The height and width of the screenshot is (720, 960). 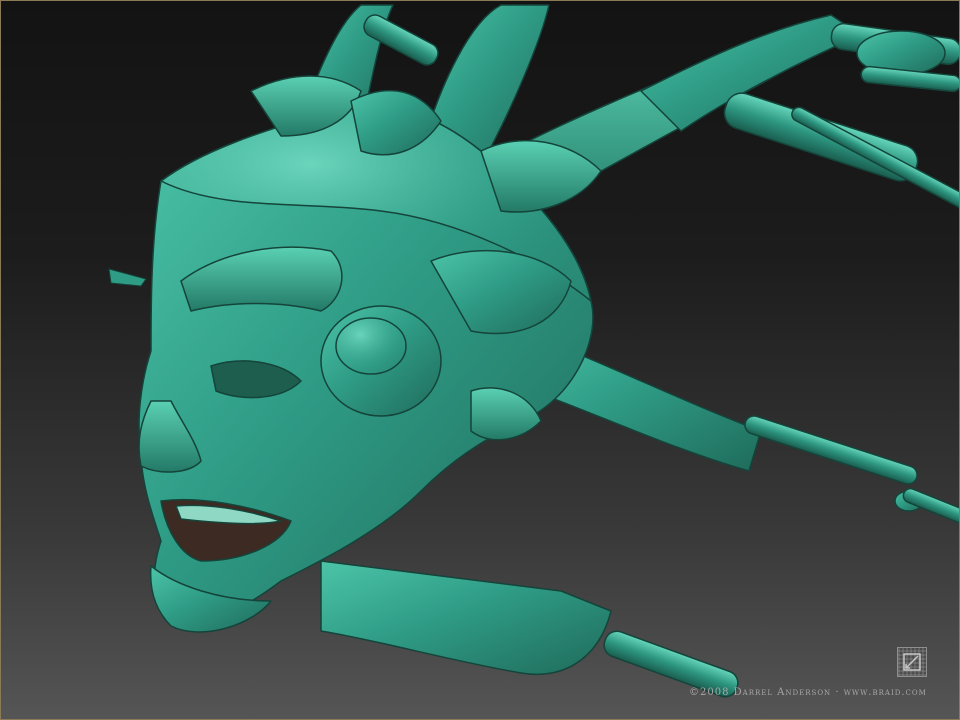 What do you see at coordinates (912, 662) in the screenshot?
I see `braid-logo-icon` at bounding box center [912, 662].